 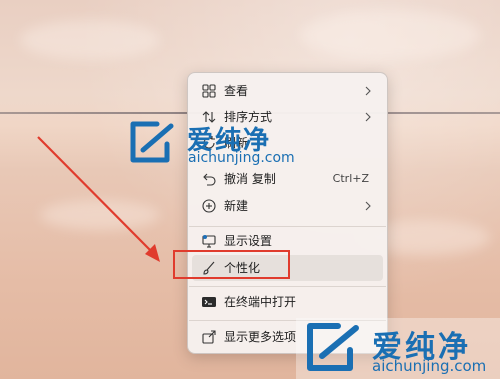 What do you see at coordinates (287, 91) in the screenshot?
I see `menu-item-view: 查看` at bounding box center [287, 91].